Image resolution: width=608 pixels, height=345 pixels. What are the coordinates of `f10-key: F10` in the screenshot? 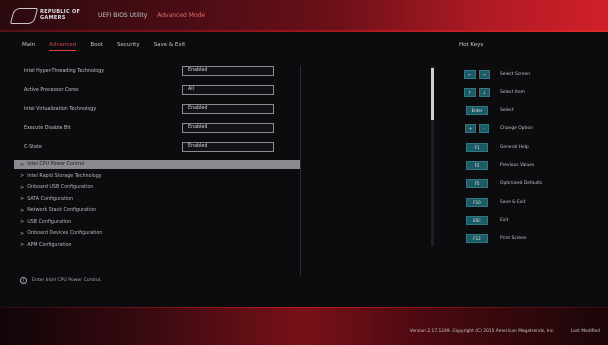 It's located at (477, 202).